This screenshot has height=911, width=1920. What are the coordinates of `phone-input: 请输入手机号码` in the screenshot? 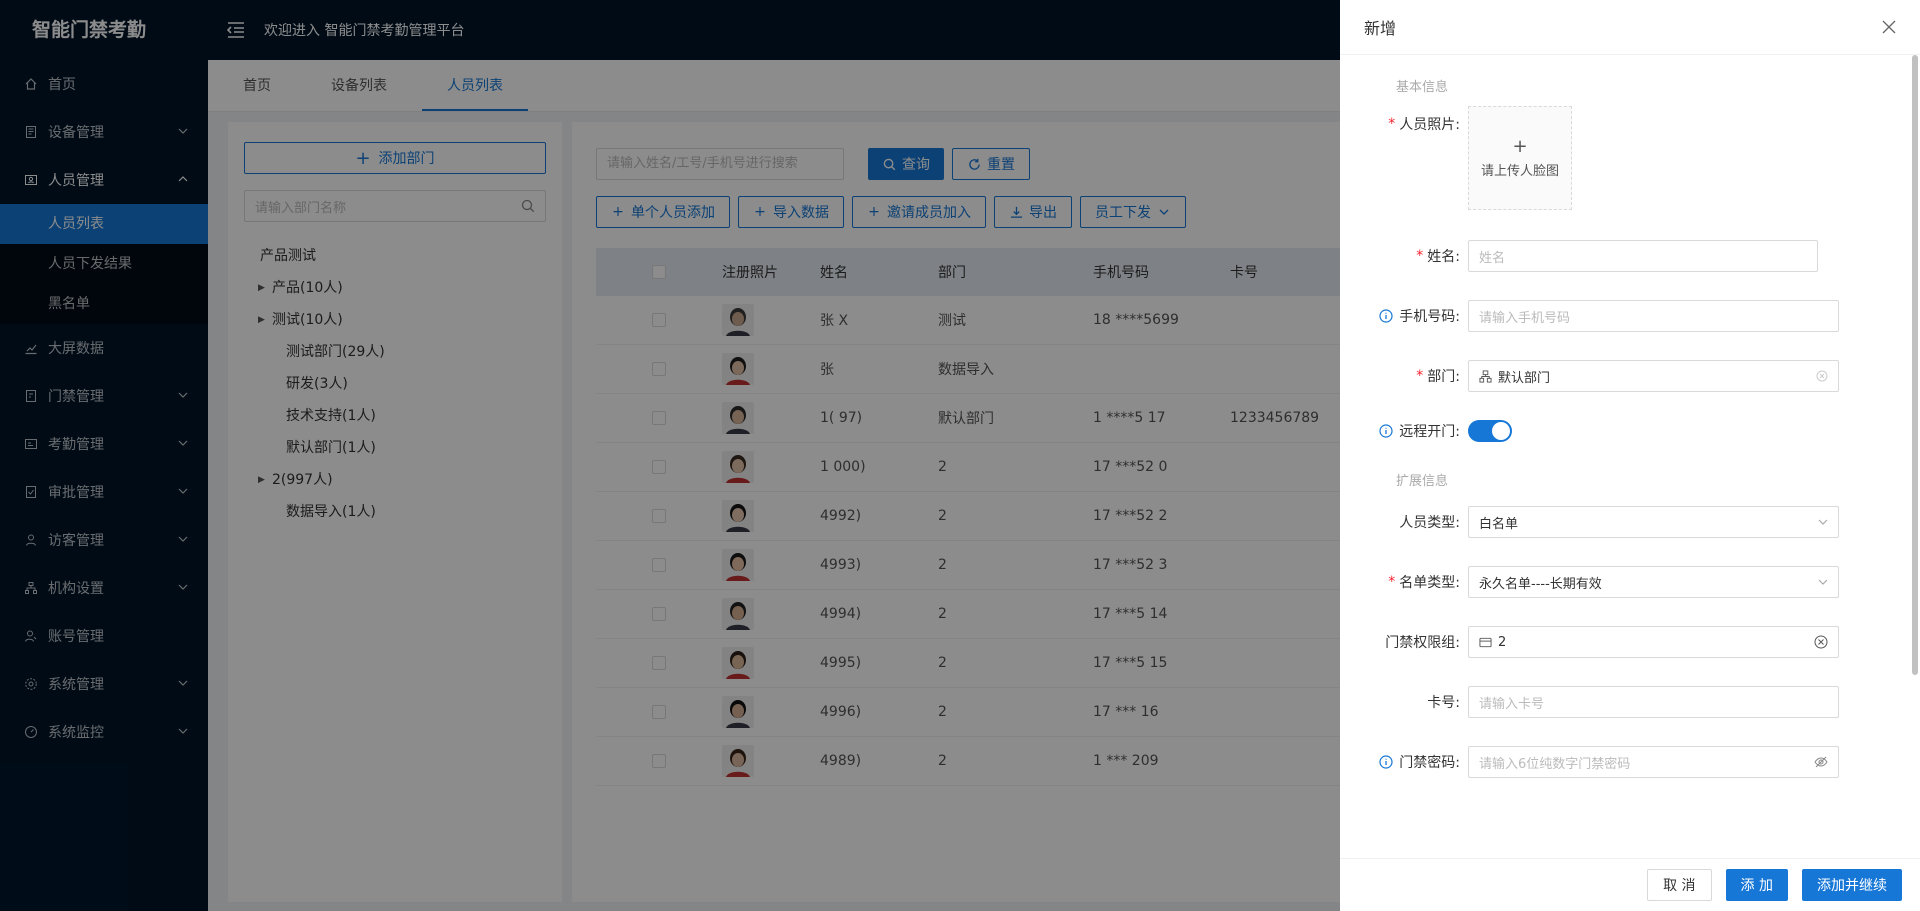 It's located at (1653, 316).